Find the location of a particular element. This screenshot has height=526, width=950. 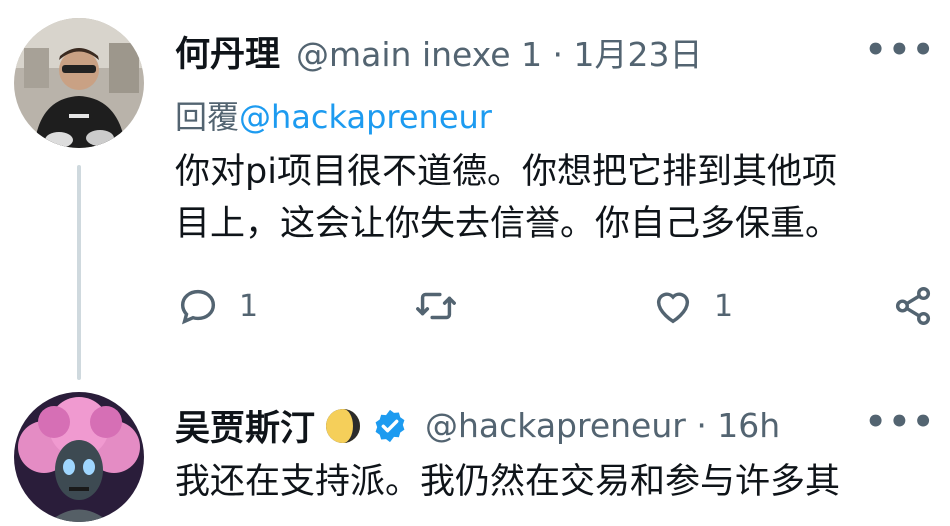

tweet-2-body: 我还在支持派。我仍然在交易和参与许多其 is located at coordinates (555, 482).